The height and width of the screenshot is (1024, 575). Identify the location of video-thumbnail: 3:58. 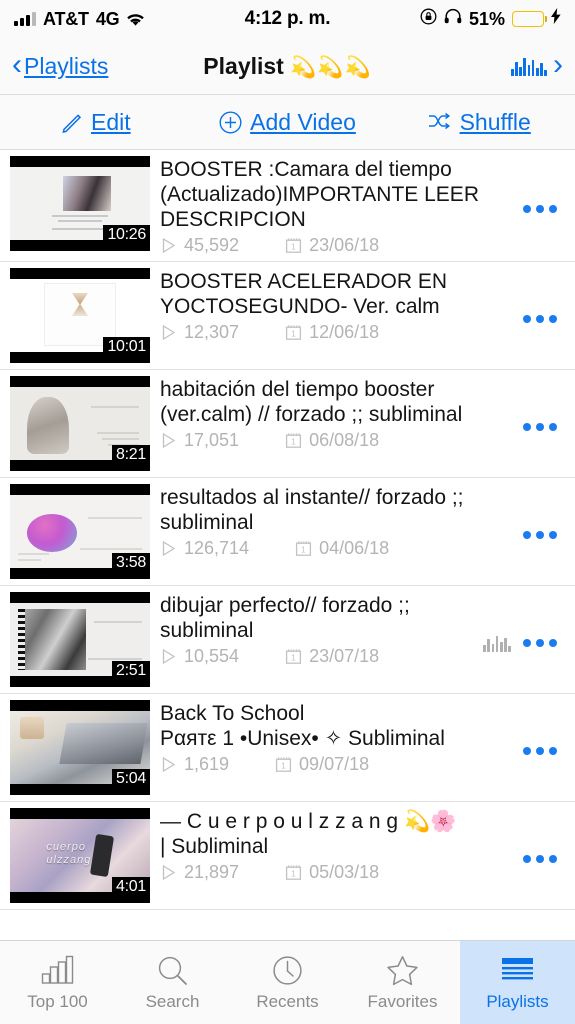
(80, 531).